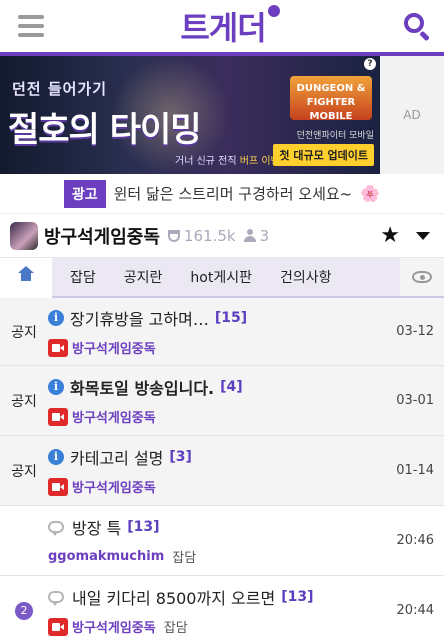 The image size is (444, 640). I want to click on ad-subline: 거너 신규 전직 버프 이벤트, so click(232, 161).